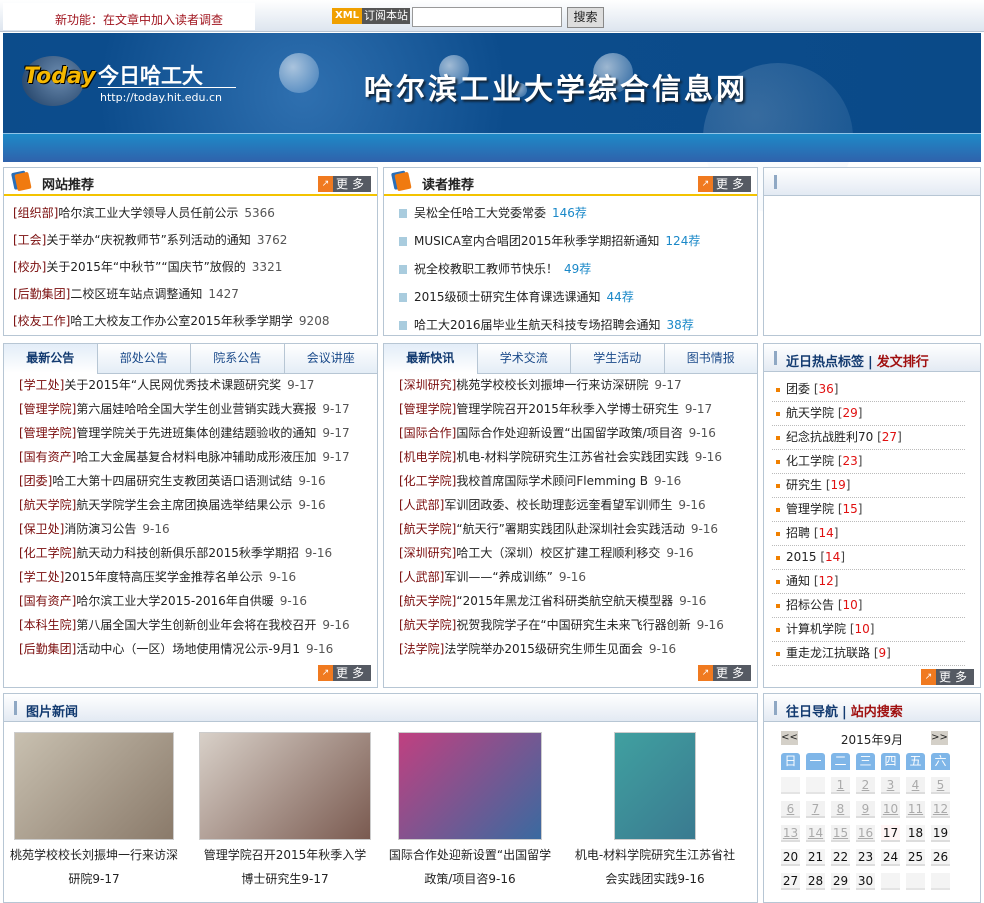 The width and height of the screenshot is (984, 903). I want to click on hot-tag-item: 重走龙江抗联路 [9], so click(868, 654).